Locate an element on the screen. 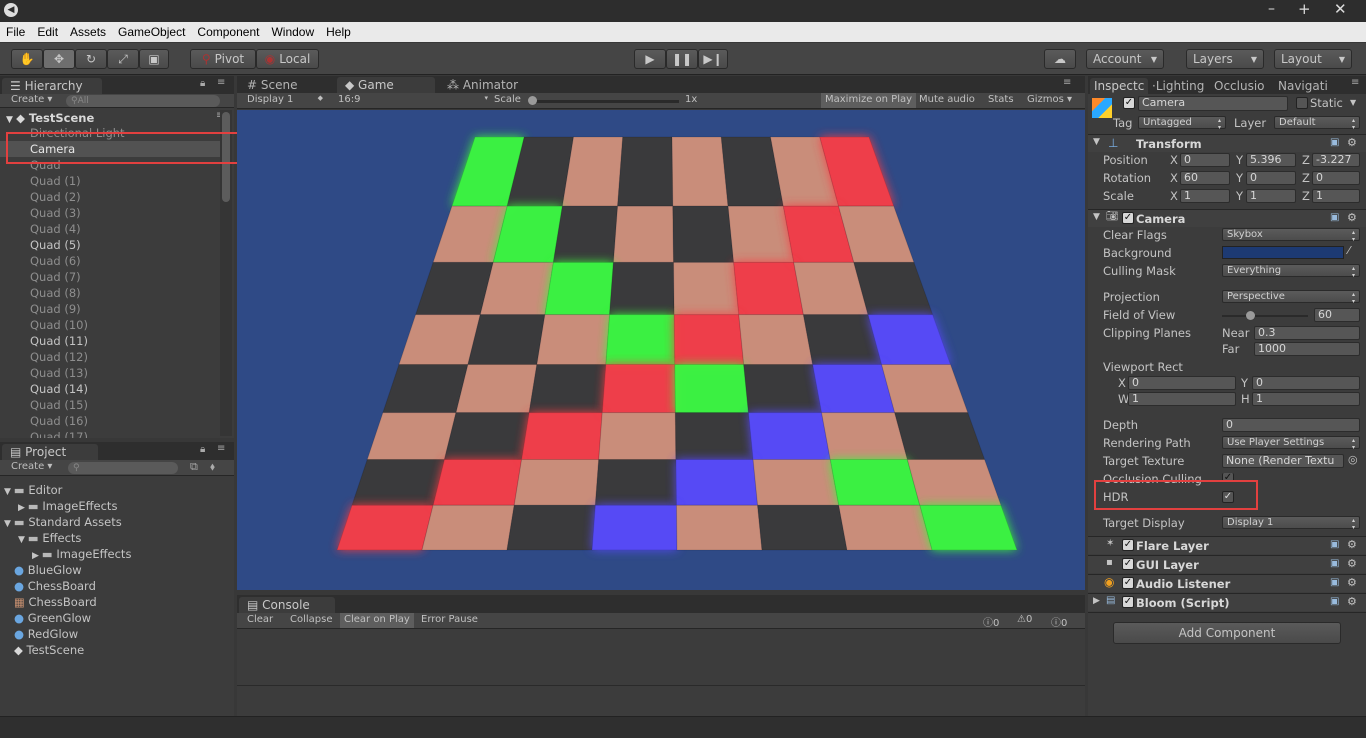 The height and width of the screenshot is (738, 1366). camera-enabled-checkbox: ✓ is located at coordinates (1128, 218).